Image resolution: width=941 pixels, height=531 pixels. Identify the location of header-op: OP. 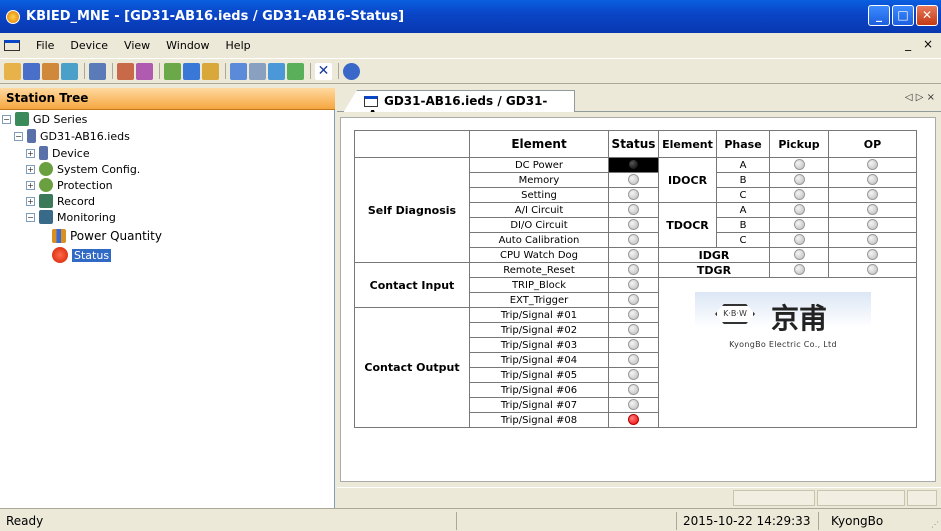
(872, 144).